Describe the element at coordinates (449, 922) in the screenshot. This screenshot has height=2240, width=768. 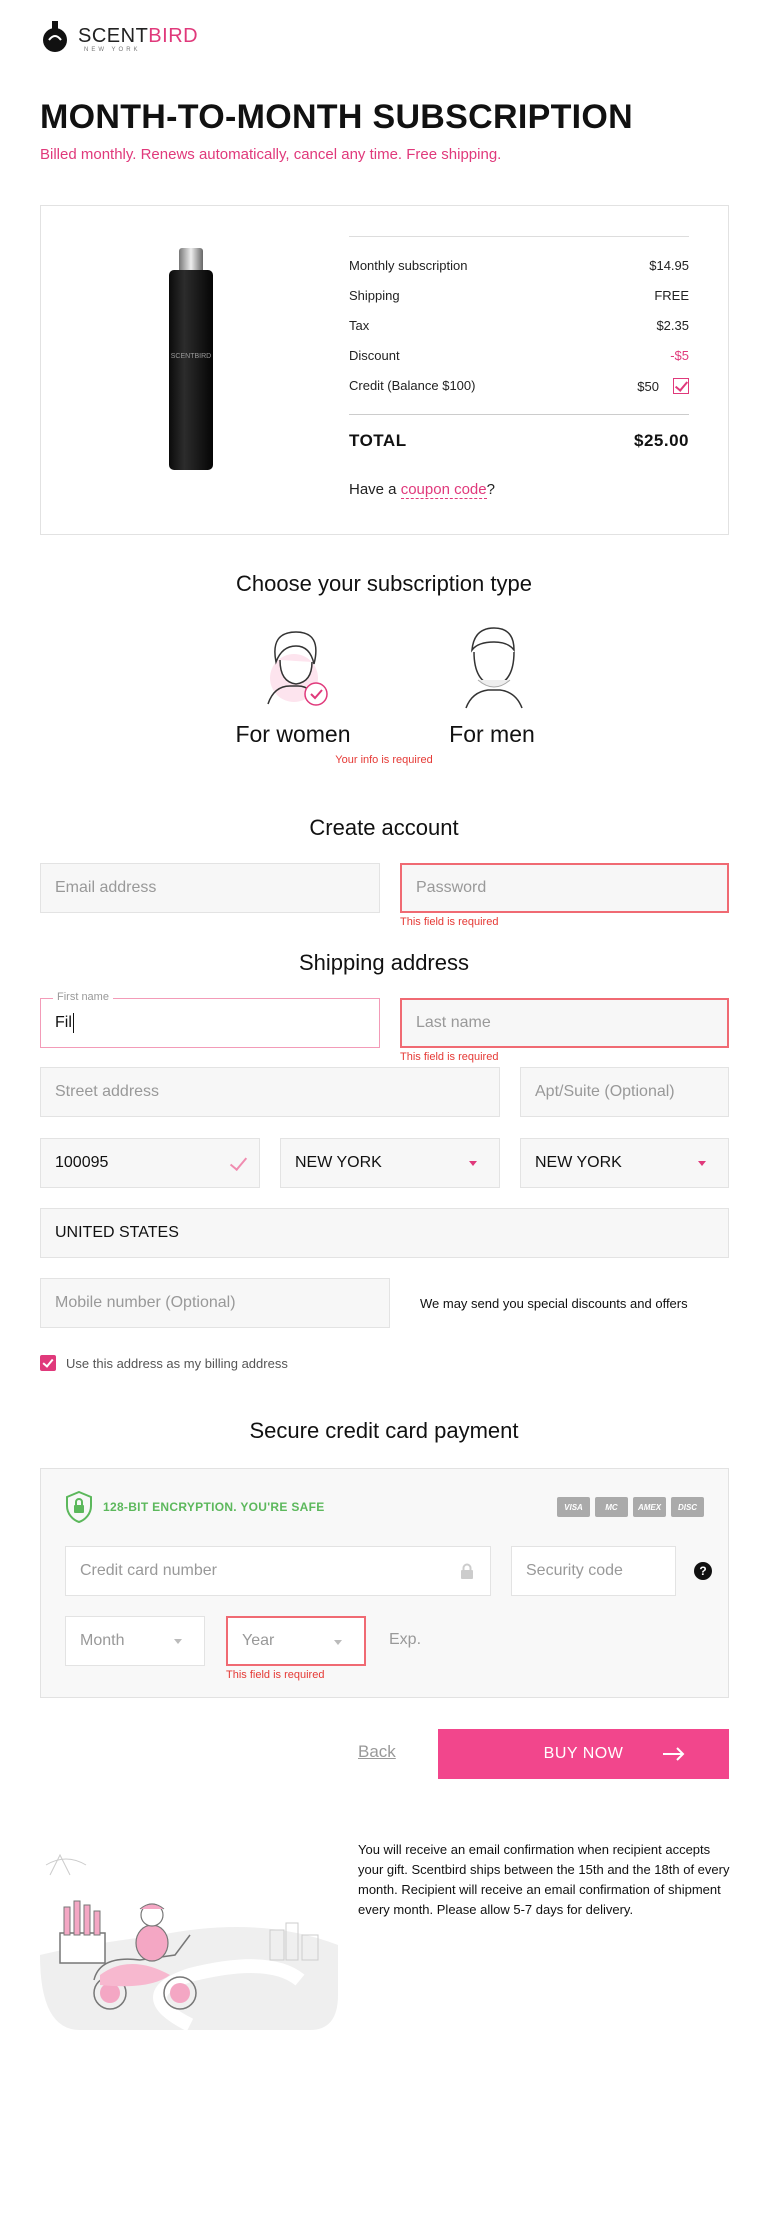
I see `password-error: This field is required` at that location.